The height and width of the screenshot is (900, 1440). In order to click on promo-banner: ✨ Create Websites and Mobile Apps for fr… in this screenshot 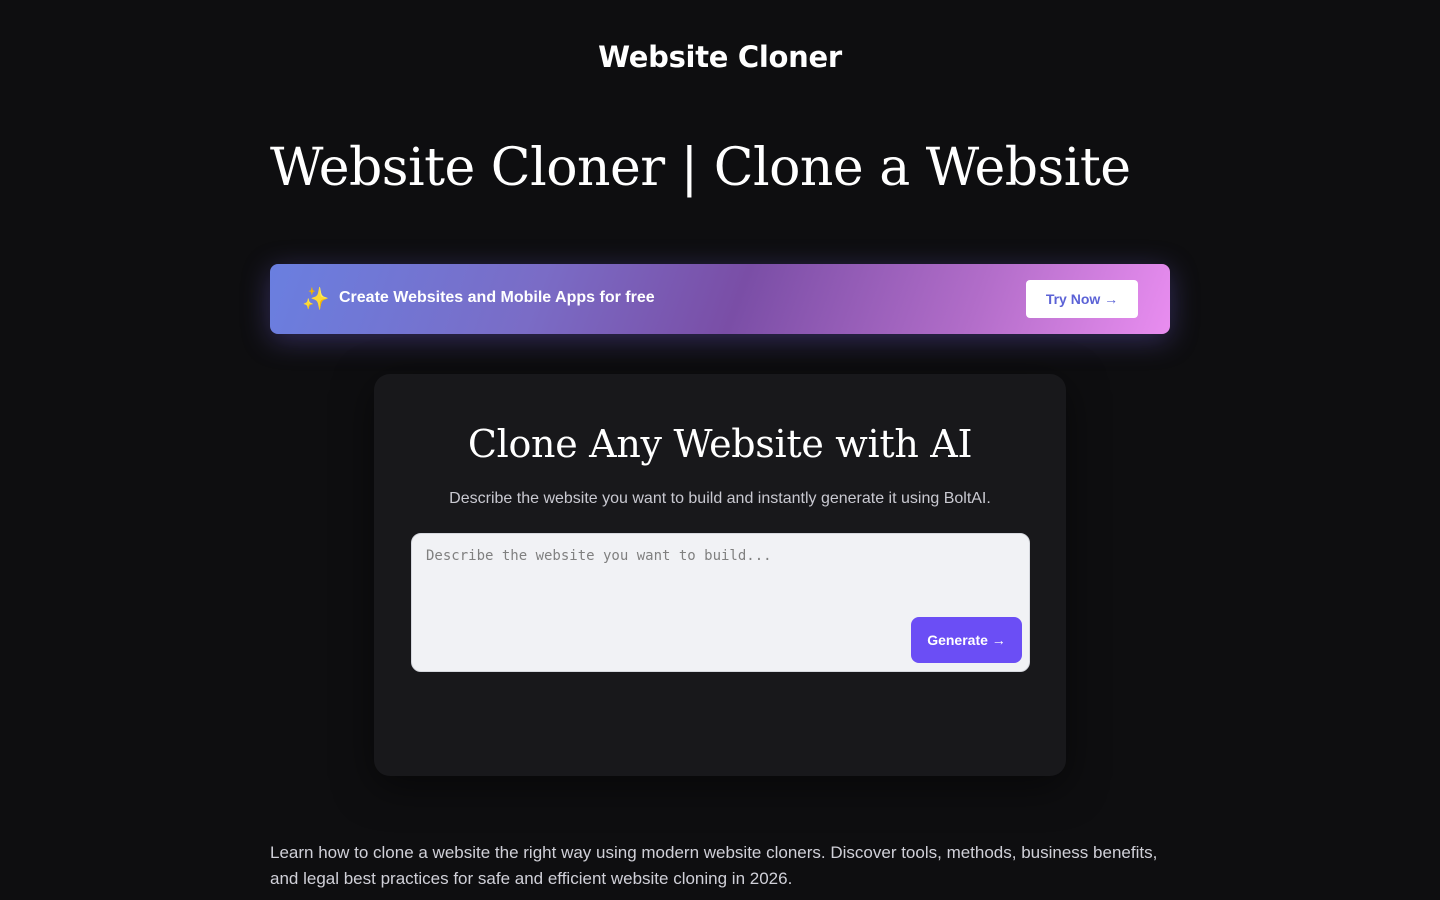, I will do `click(720, 299)`.